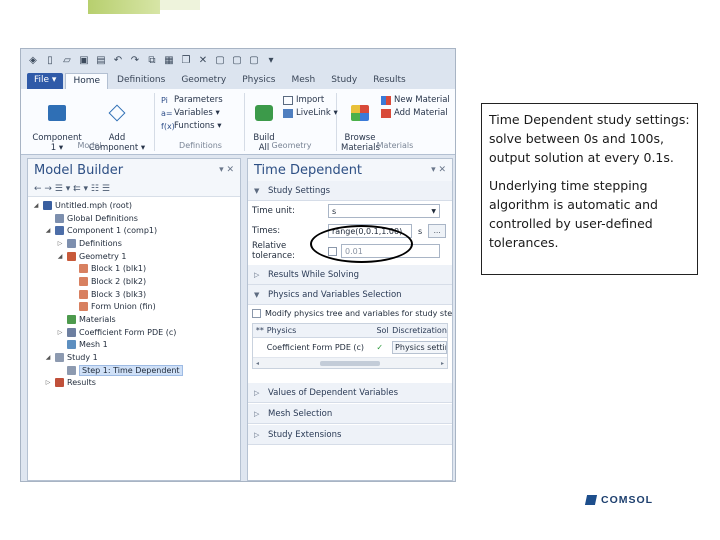 The width and height of the screenshot is (720, 540). What do you see at coordinates (134, 189) in the screenshot?
I see `model-builder-toolbar: ← → ☰ ▾ ⇇ ▾ ☷ ☰` at bounding box center [134, 189].